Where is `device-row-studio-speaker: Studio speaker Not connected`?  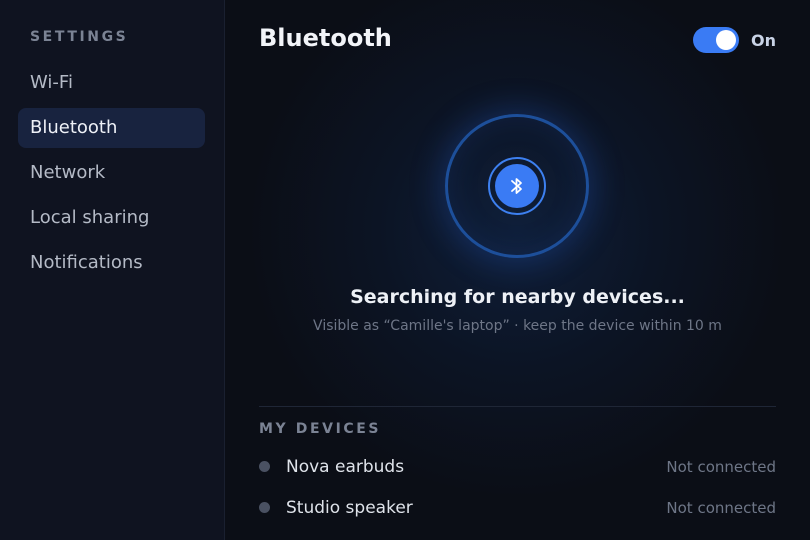
device-row-studio-speaker: Studio speaker Not connected is located at coordinates (517, 507).